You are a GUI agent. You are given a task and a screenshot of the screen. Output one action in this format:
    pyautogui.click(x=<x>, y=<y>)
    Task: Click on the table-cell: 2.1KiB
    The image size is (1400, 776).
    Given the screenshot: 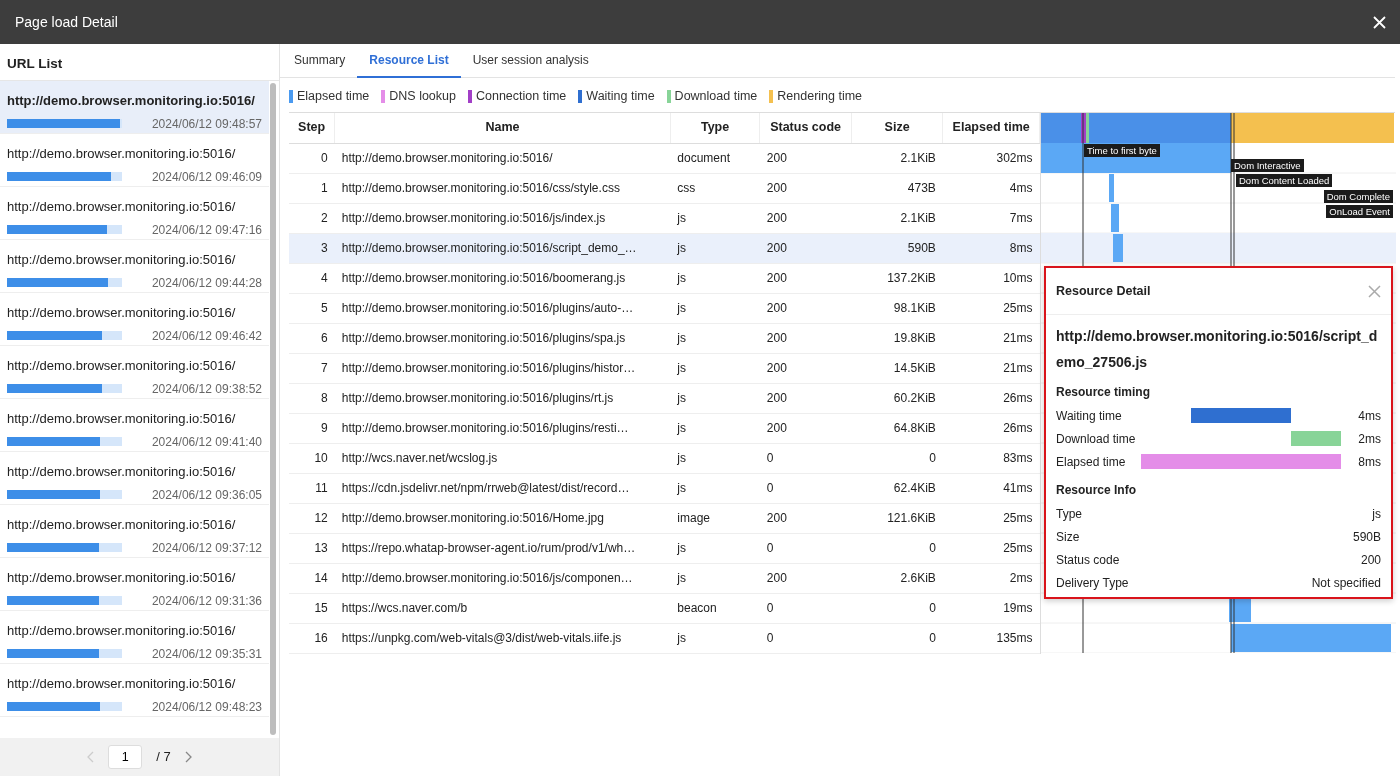 What is the action you would take?
    pyautogui.click(x=897, y=218)
    